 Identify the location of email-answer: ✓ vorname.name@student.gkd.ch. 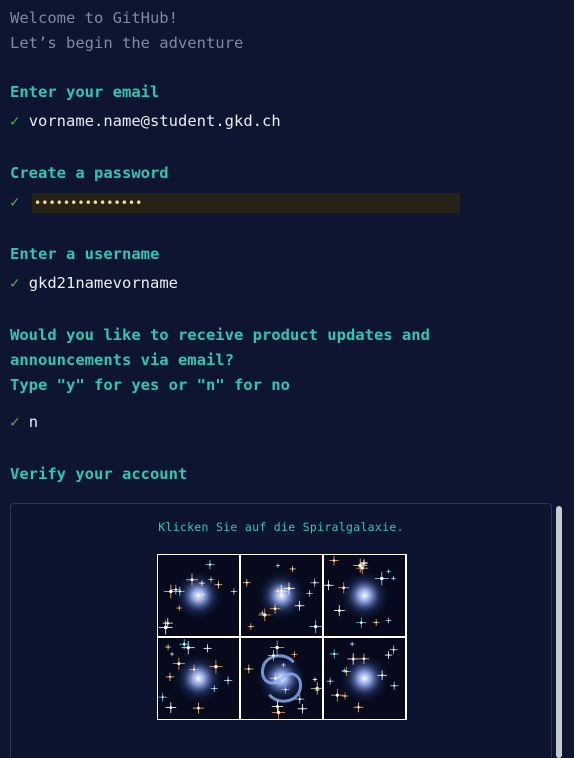
(145, 121).